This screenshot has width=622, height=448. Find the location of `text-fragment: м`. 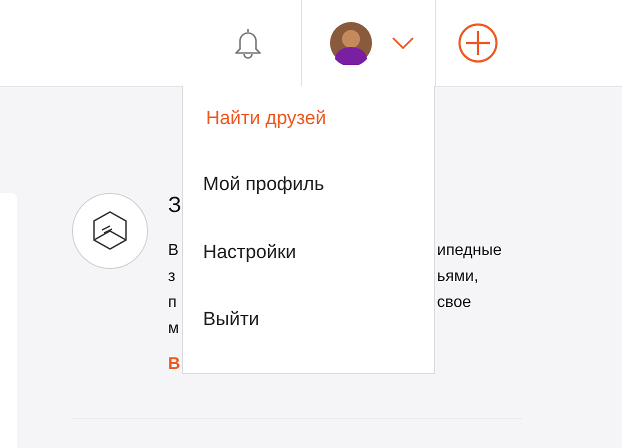

text-fragment: м is located at coordinates (173, 329).